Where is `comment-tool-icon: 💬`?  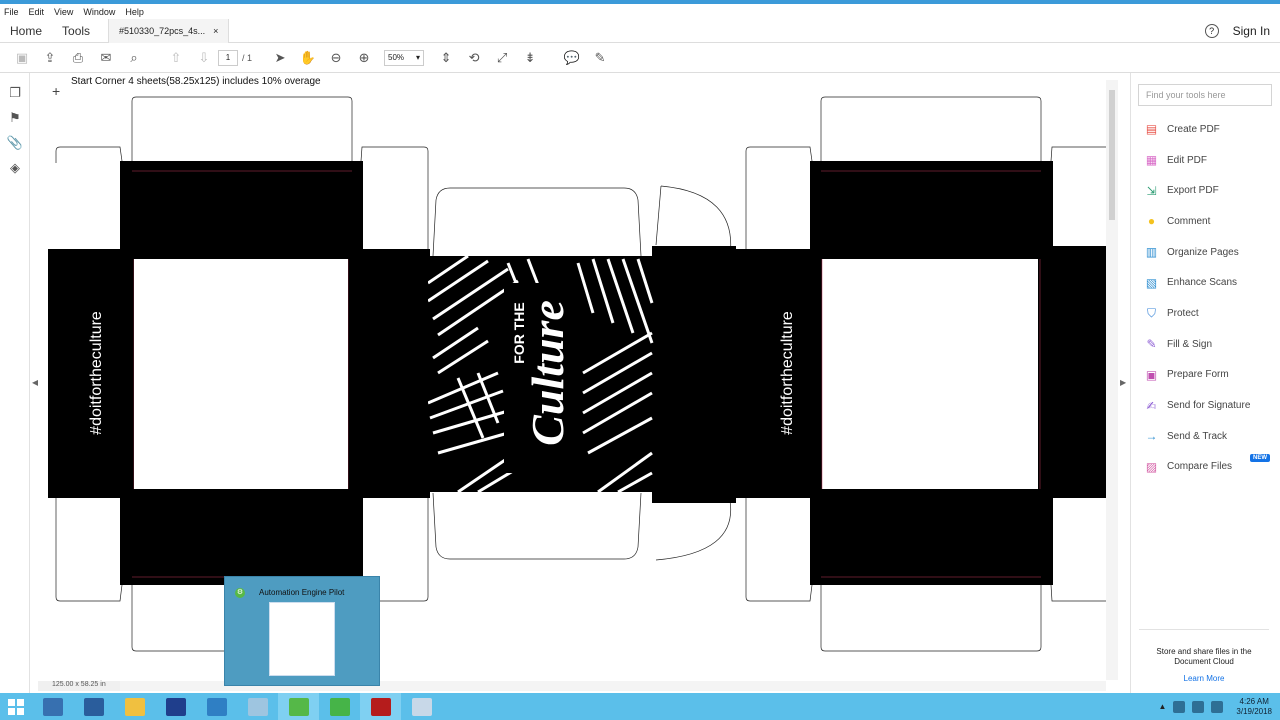 comment-tool-icon: 💬 is located at coordinates (572, 58).